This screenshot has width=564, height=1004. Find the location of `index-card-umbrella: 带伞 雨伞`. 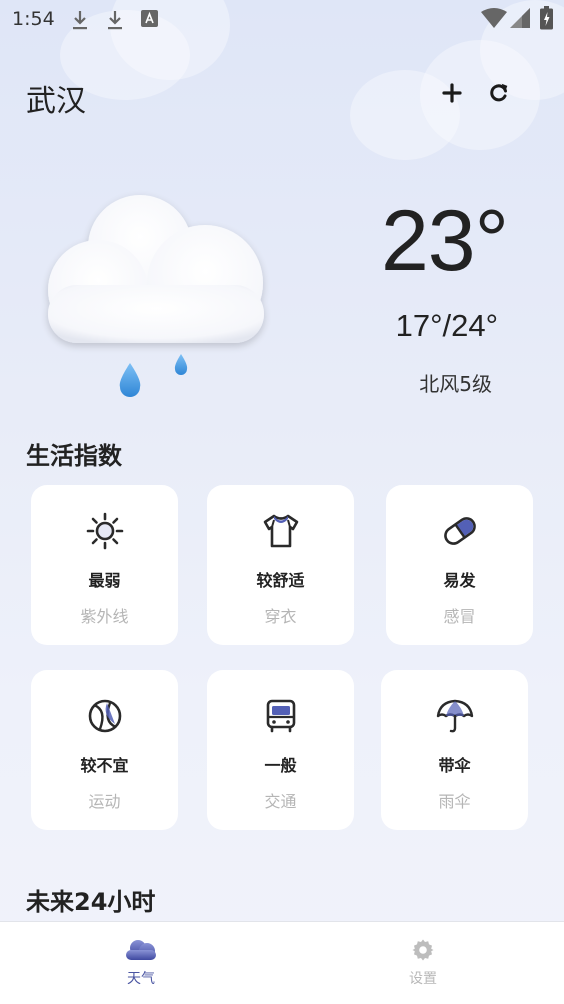

index-card-umbrella: 带伞 雨伞 is located at coordinates (454, 750).